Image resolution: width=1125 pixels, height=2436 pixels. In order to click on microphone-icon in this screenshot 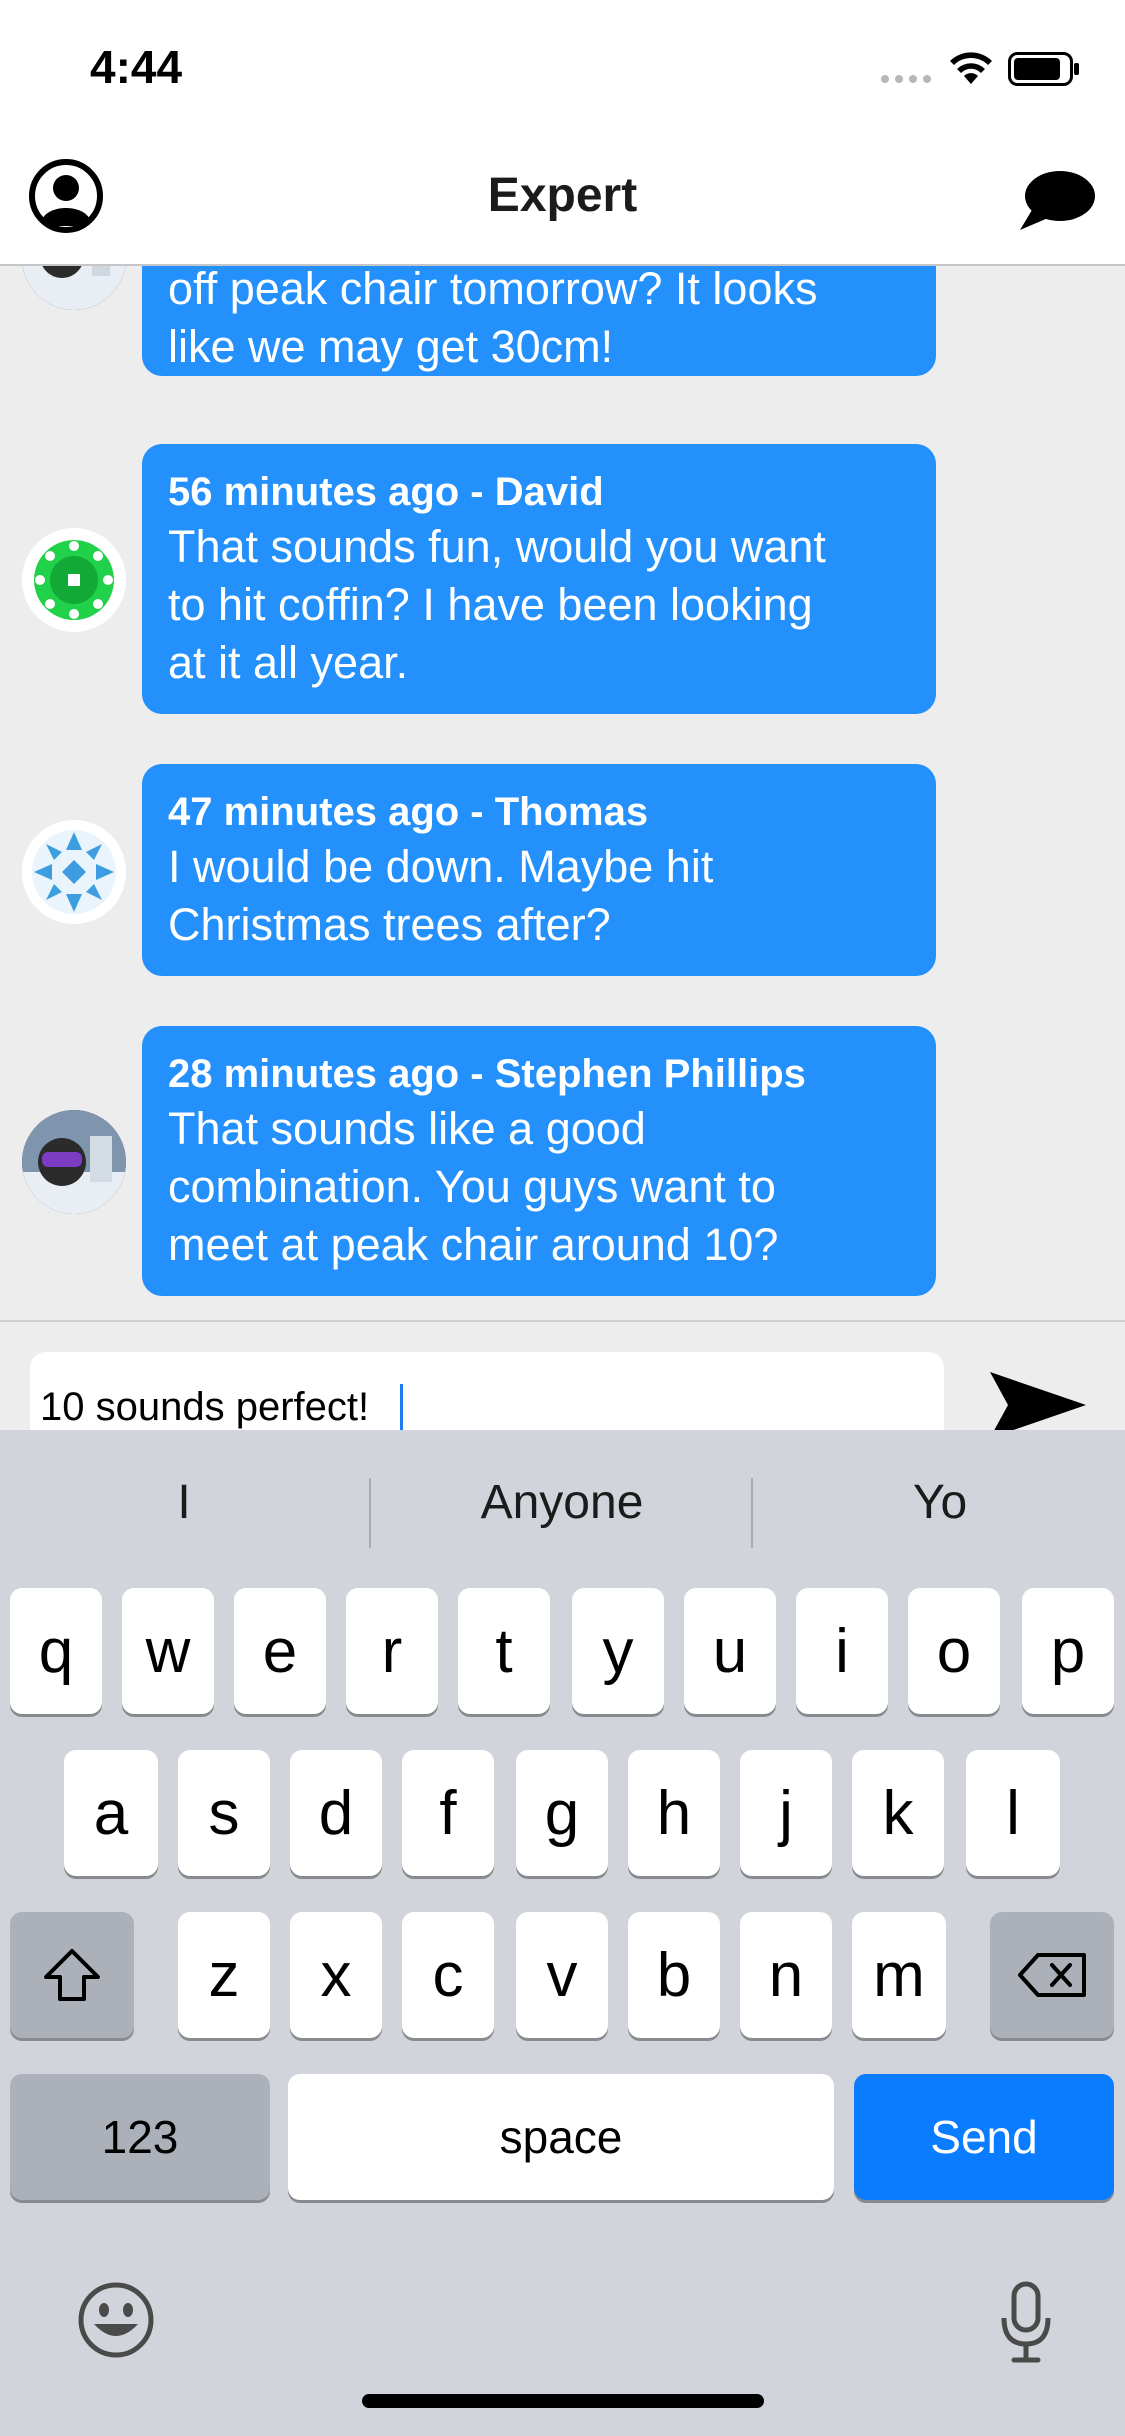, I will do `click(1026, 2322)`.